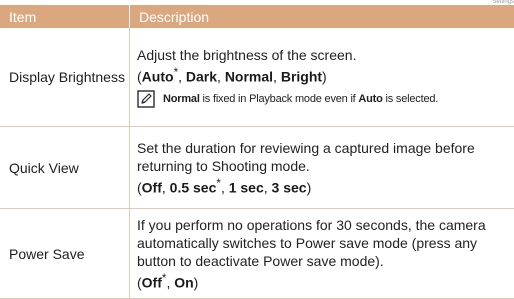 The image size is (514, 299). What do you see at coordinates (183, 282) in the screenshot?
I see `option-on: On` at bounding box center [183, 282].